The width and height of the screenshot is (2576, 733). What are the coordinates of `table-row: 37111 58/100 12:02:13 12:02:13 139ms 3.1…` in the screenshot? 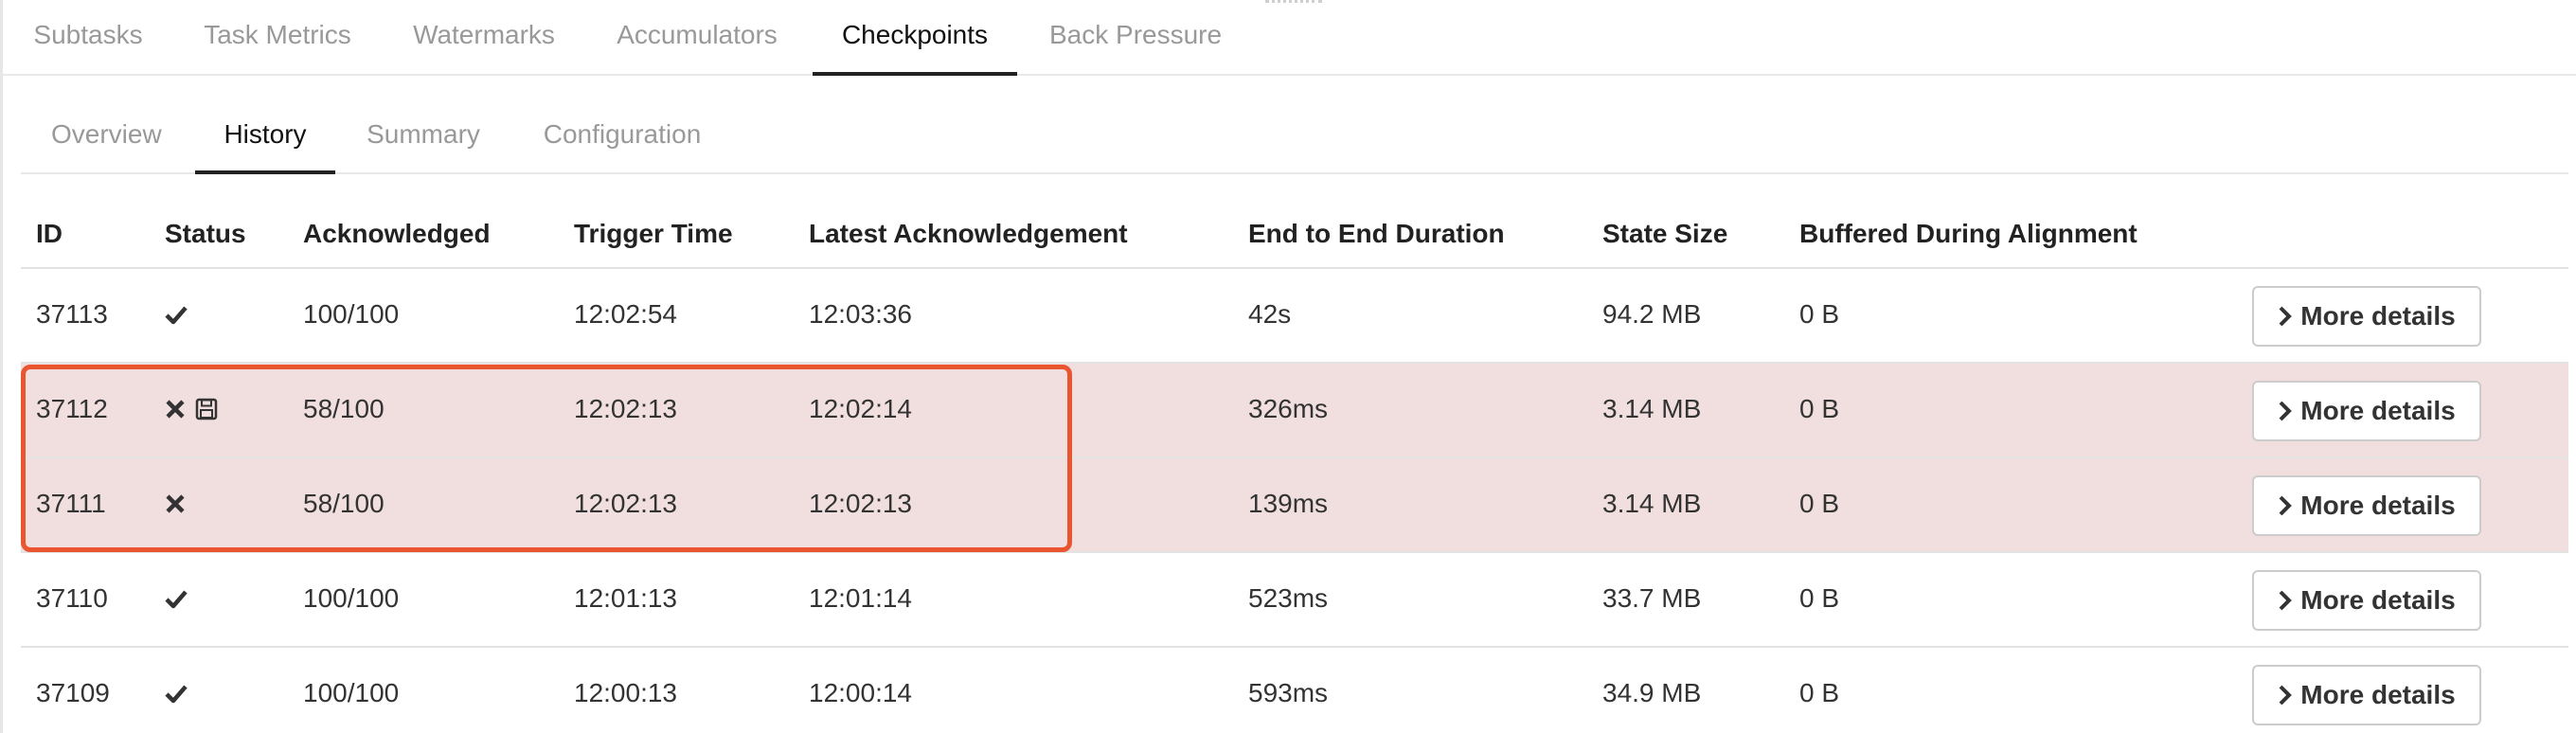 It's located at (1294, 505).